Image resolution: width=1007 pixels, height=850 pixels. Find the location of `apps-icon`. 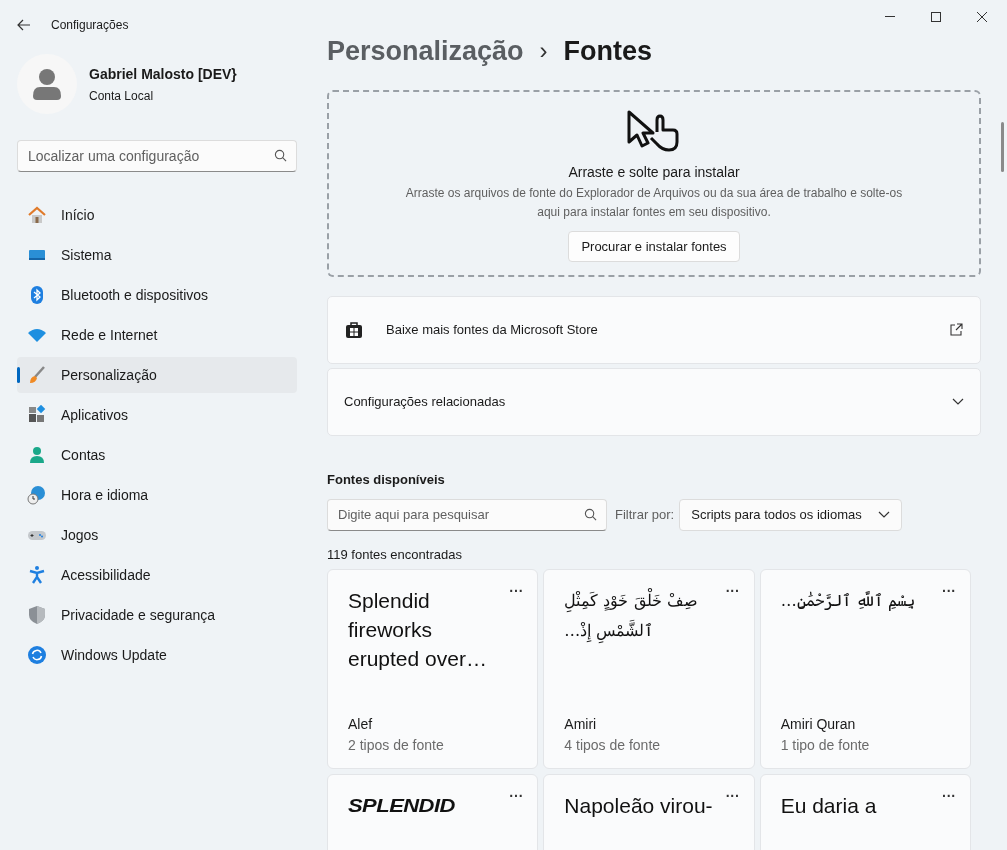

apps-icon is located at coordinates (37, 415).